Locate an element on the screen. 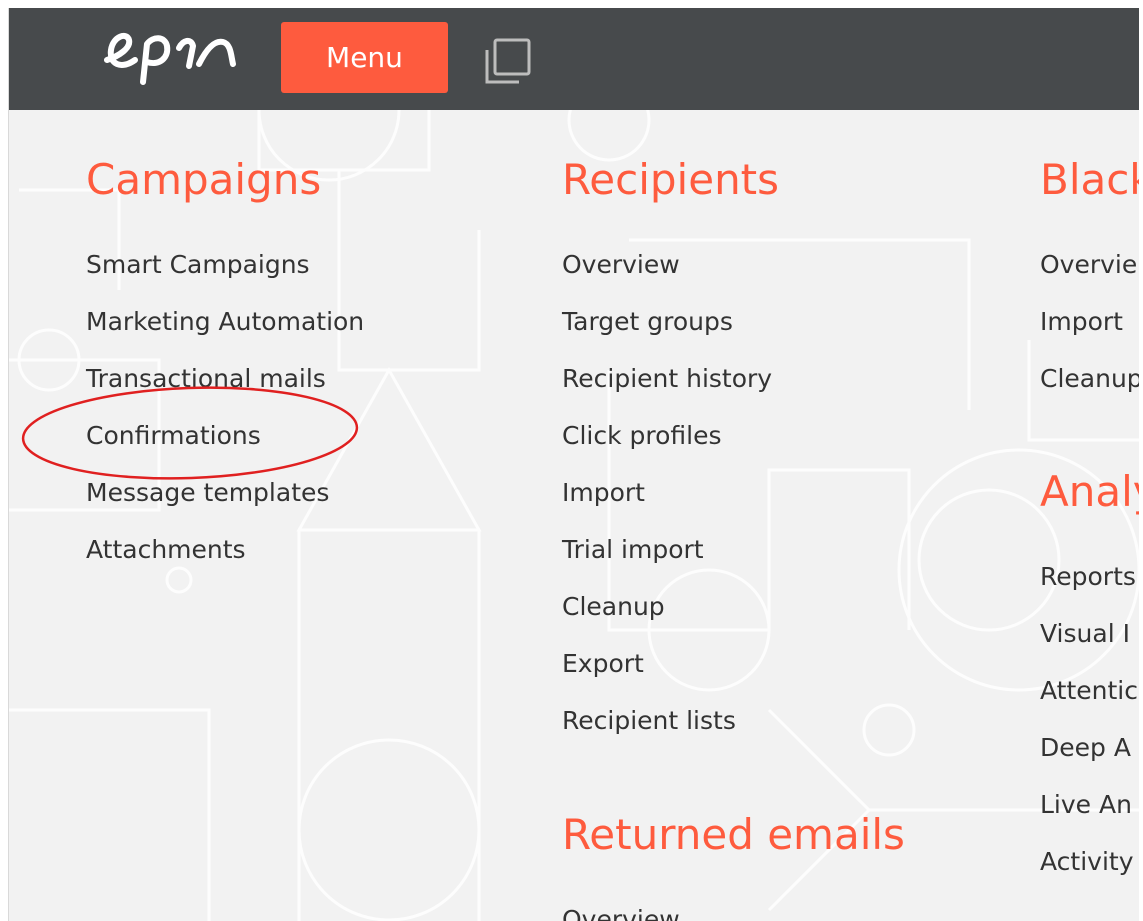 This screenshot has height=921, width=1143. blacklist-list: Overvie Import Cleanup is located at coordinates (1089, 321).